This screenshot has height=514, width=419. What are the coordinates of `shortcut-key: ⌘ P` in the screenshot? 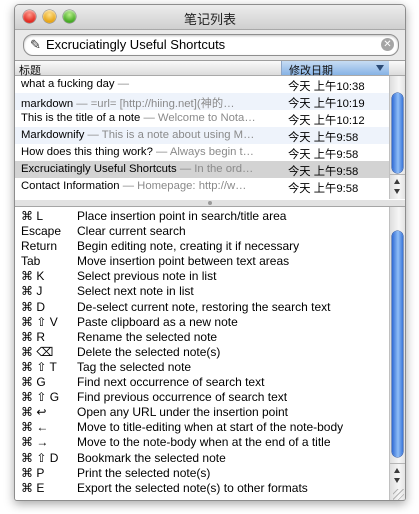 It's located at (33, 472).